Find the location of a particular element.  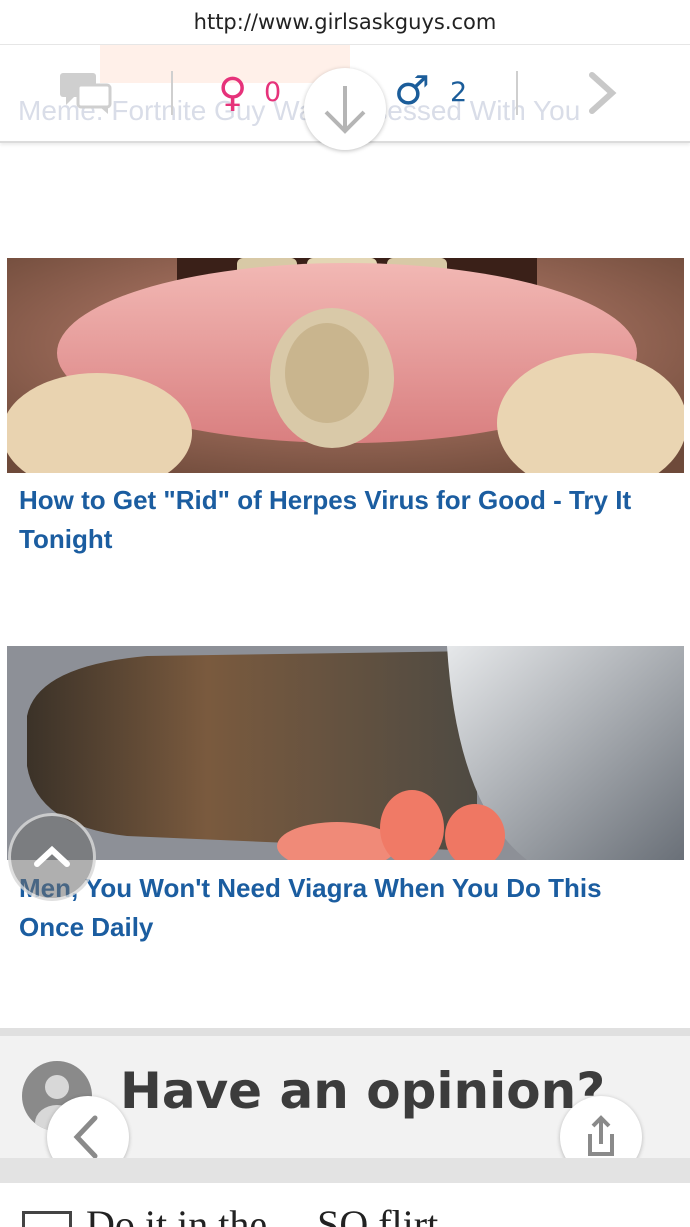

chevron-up-icon is located at coordinates (52, 856).